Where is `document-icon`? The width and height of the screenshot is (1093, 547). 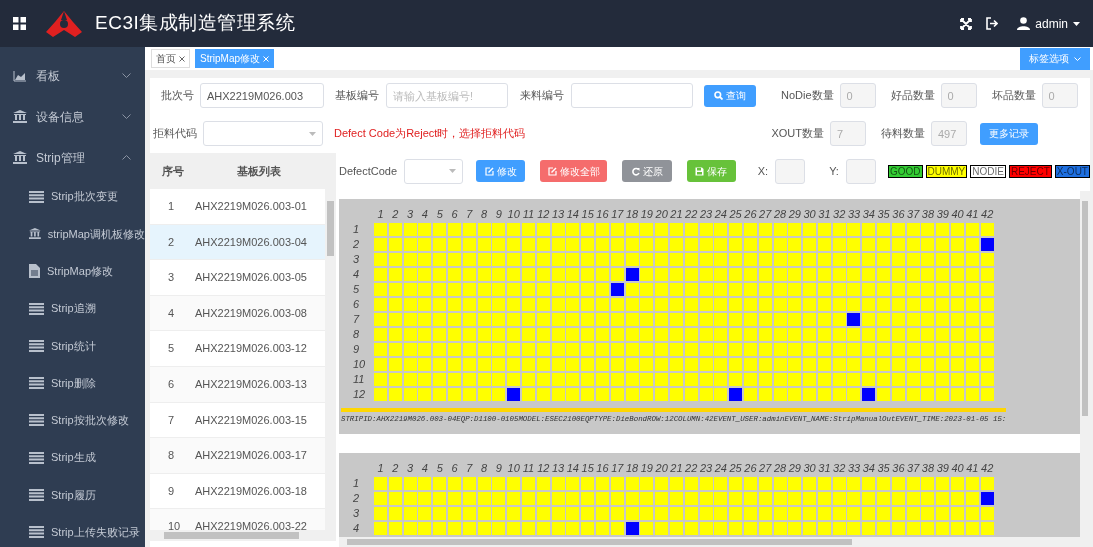
document-icon is located at coordinates (34, 271).